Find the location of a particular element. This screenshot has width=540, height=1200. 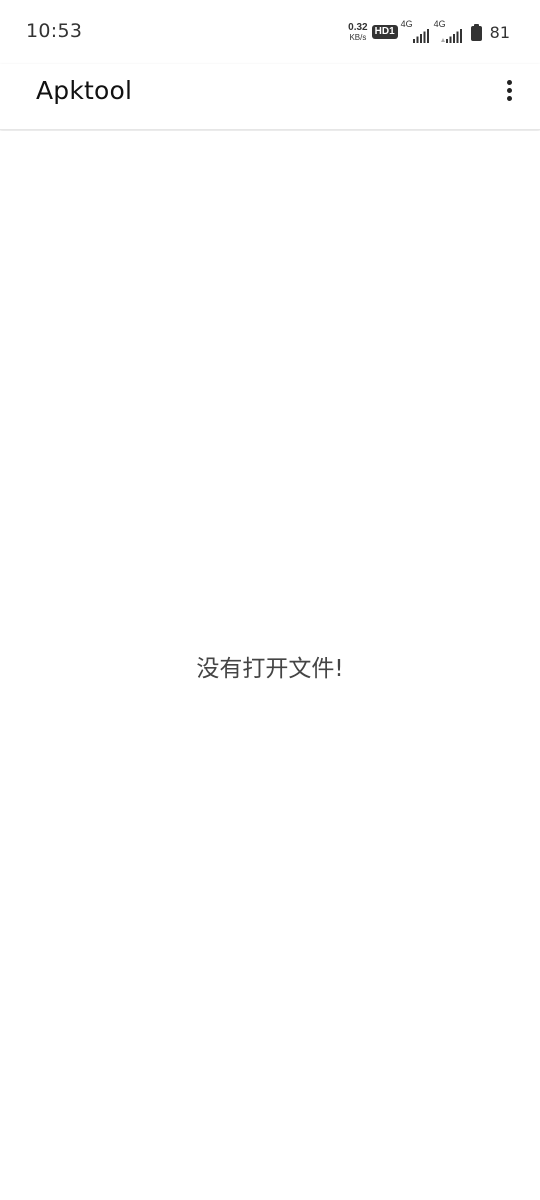

app-bar: Apktool is located at coordinates (270, 97).